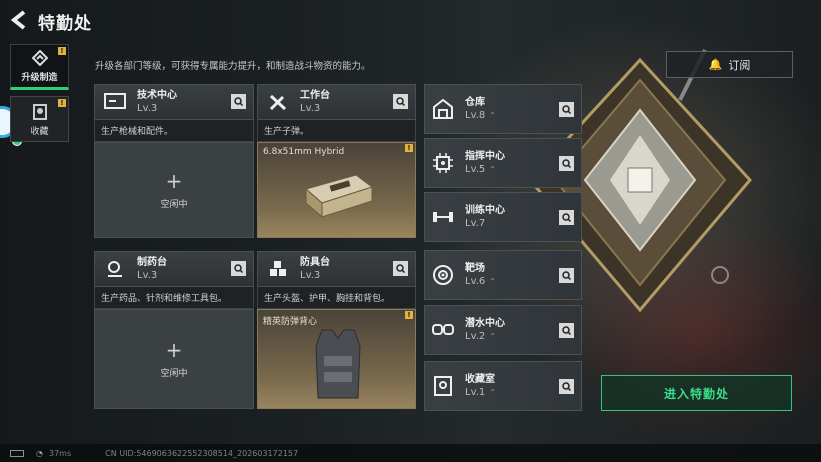 The width and height of the screenshot is (821, 462). I want to click on tab-collection: 收藏 !, so click(39, 119).